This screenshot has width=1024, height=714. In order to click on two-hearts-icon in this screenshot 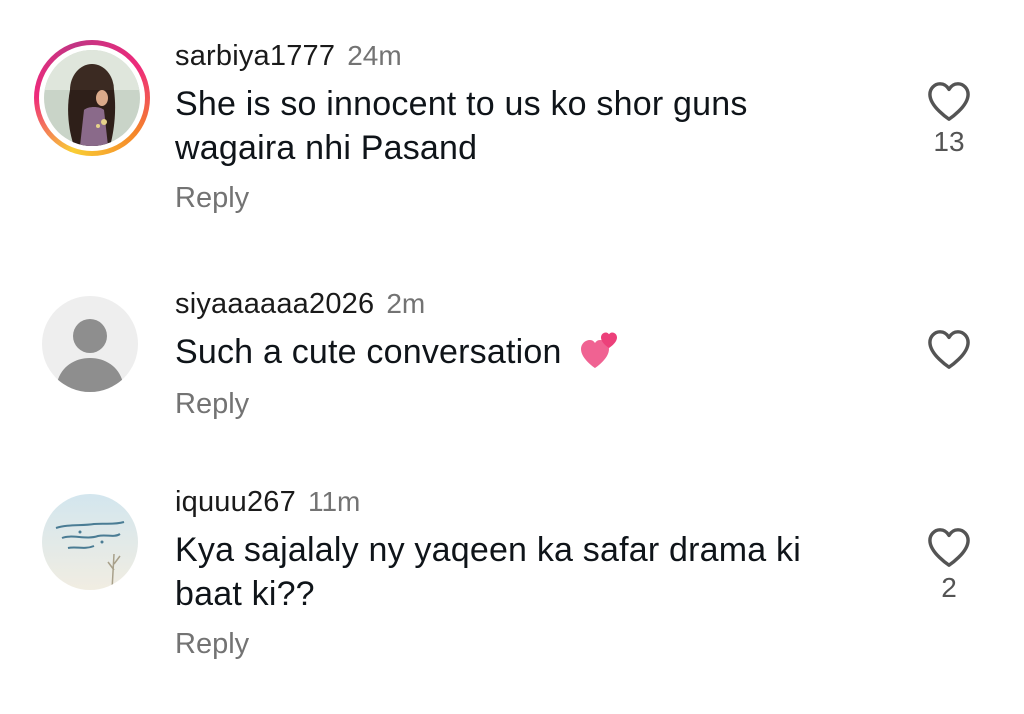, I will do `click(599, 350)`.